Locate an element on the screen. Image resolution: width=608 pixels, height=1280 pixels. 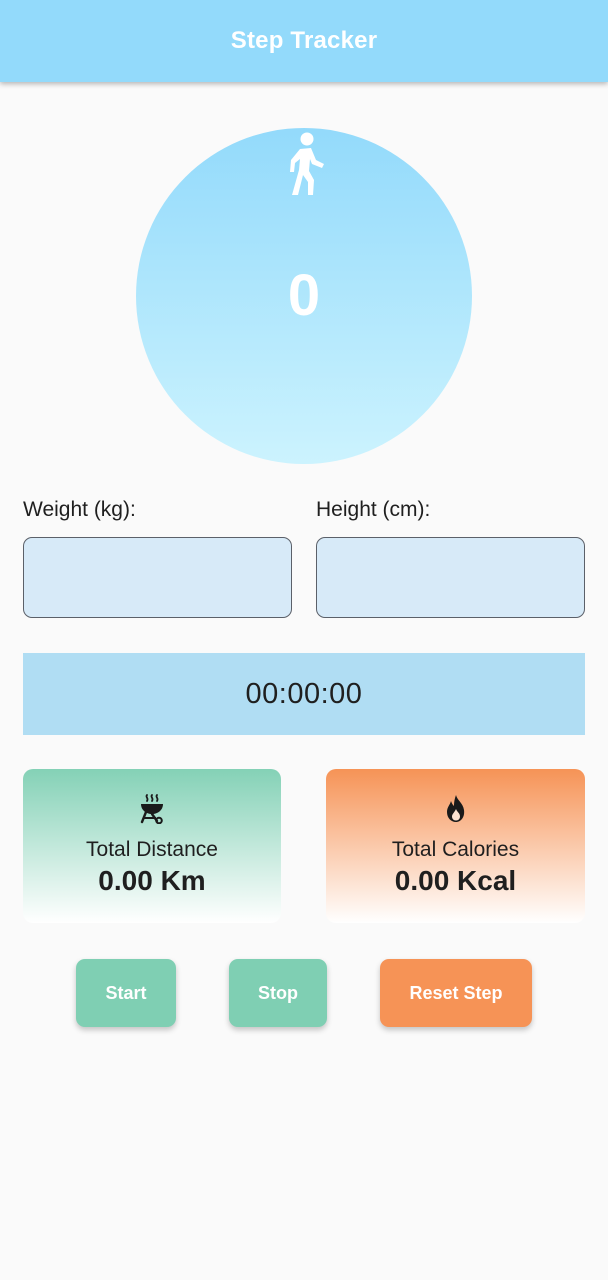
weight-label: Weight (kg): is located at coordinates (79, 509).